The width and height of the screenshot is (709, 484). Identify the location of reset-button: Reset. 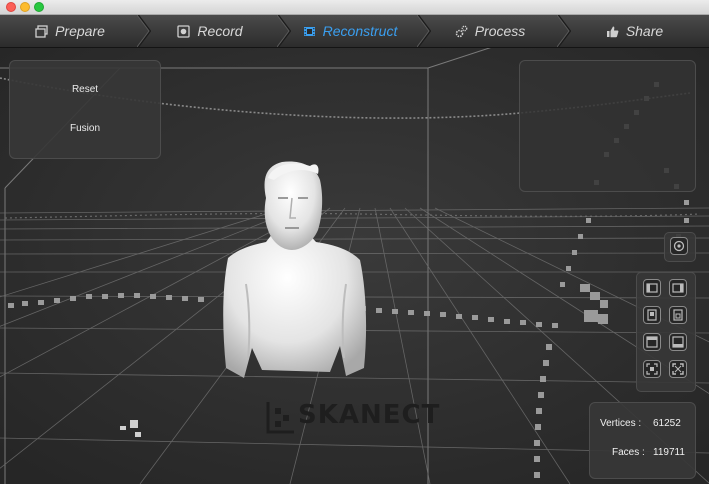
(85, 89).